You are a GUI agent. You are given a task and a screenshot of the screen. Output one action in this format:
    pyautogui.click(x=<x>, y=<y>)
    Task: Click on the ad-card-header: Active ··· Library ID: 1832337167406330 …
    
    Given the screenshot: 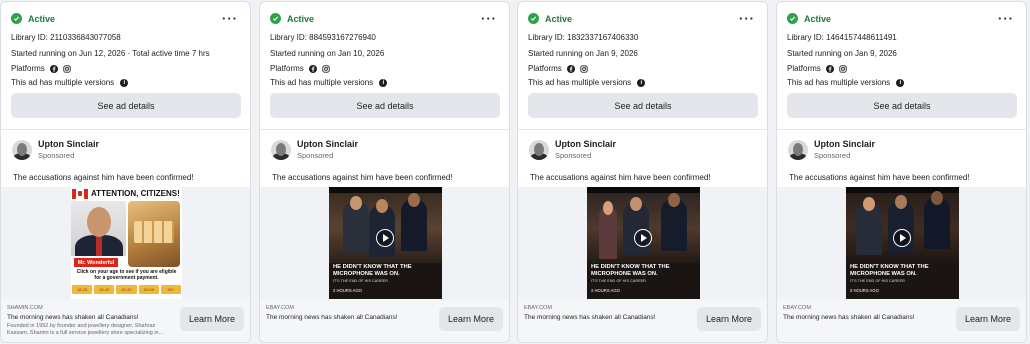 What is the action you would take?
    pyautogui.click(x=642, y=66)
    